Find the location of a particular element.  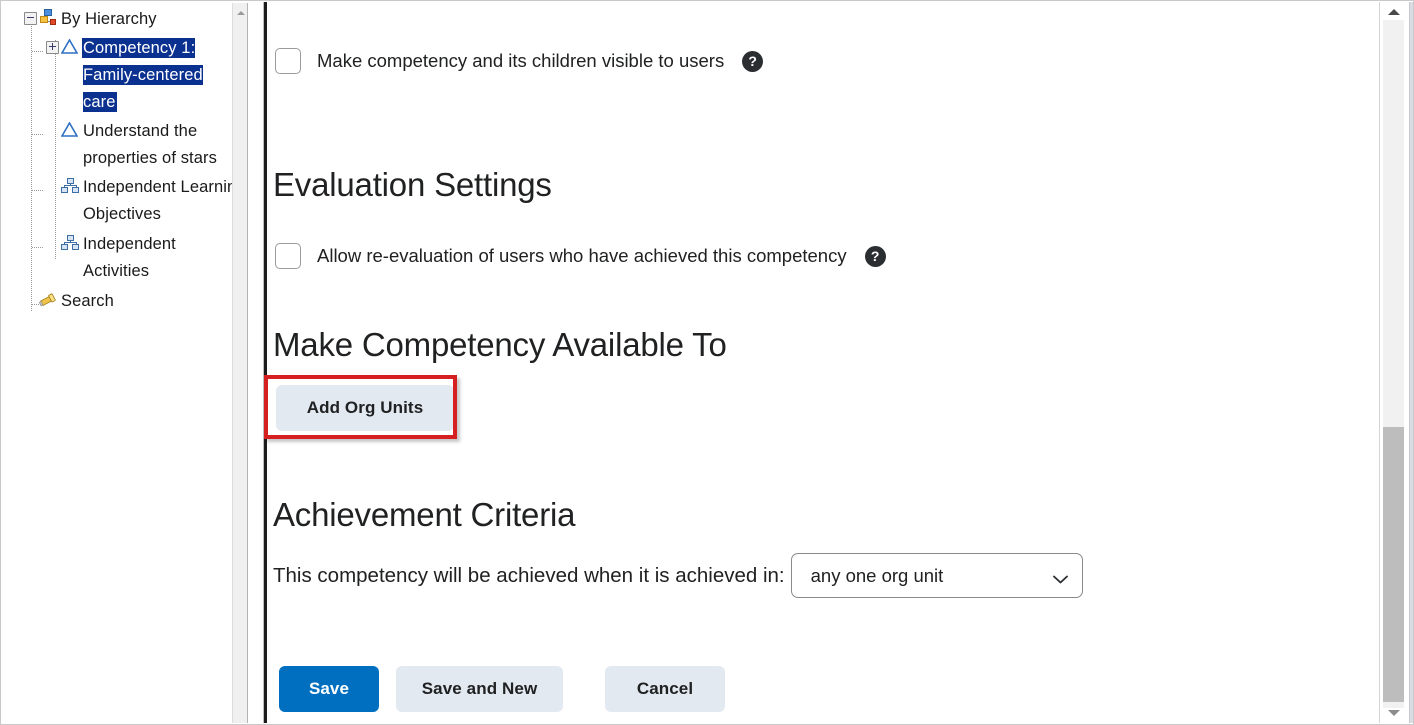

save-and-new-button: Save and New is located at coordinates (479, 689).